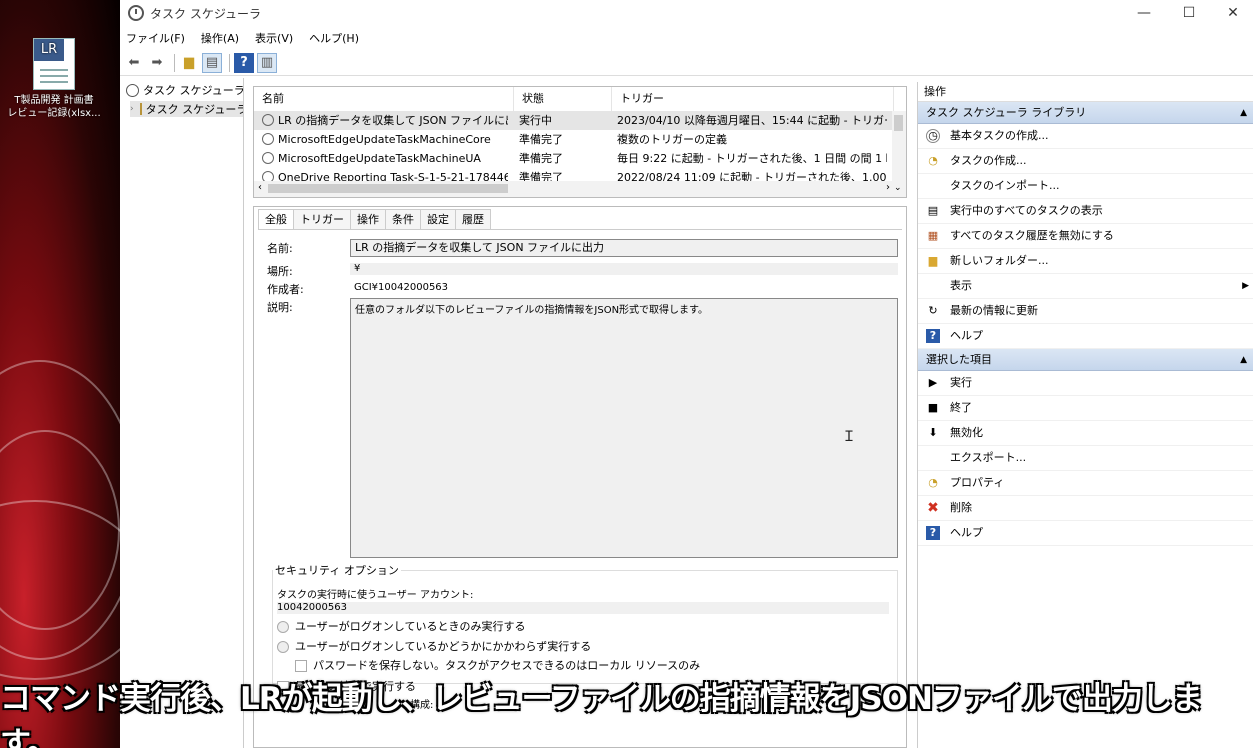 The height and width of the screenshot is (748, 1253). Describe the element at coordinates (1085, 408) in the screenshot. I see `action-end: ■ 終了` at that location.